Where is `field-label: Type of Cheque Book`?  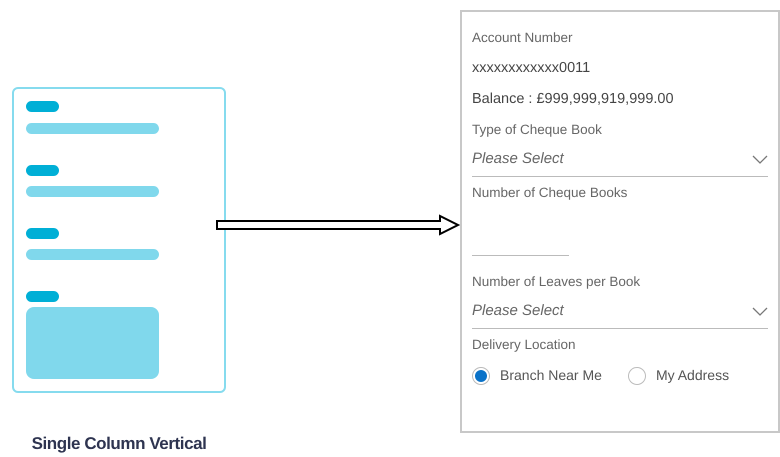
field-label: Type of Cheque Book is located at coordinates (537, 130).